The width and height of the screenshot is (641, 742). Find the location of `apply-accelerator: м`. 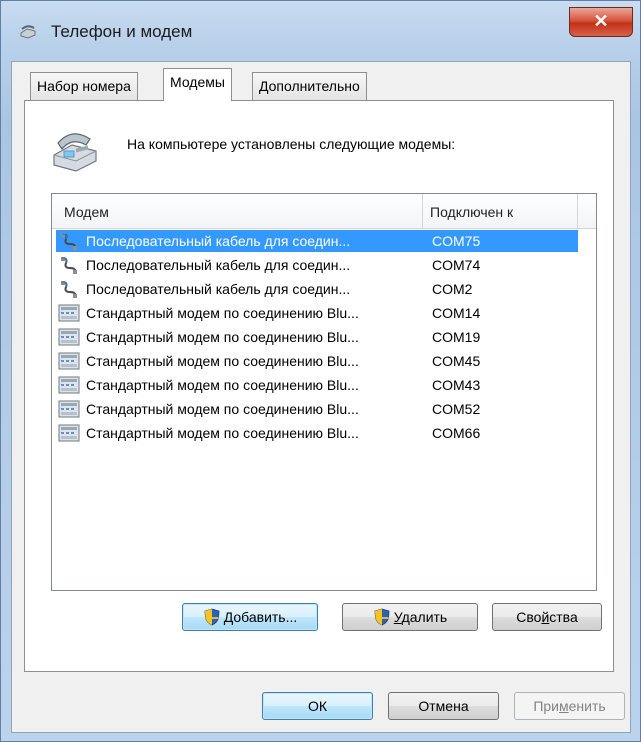

apply-accelerator: м is located at coordinates (564, 706).